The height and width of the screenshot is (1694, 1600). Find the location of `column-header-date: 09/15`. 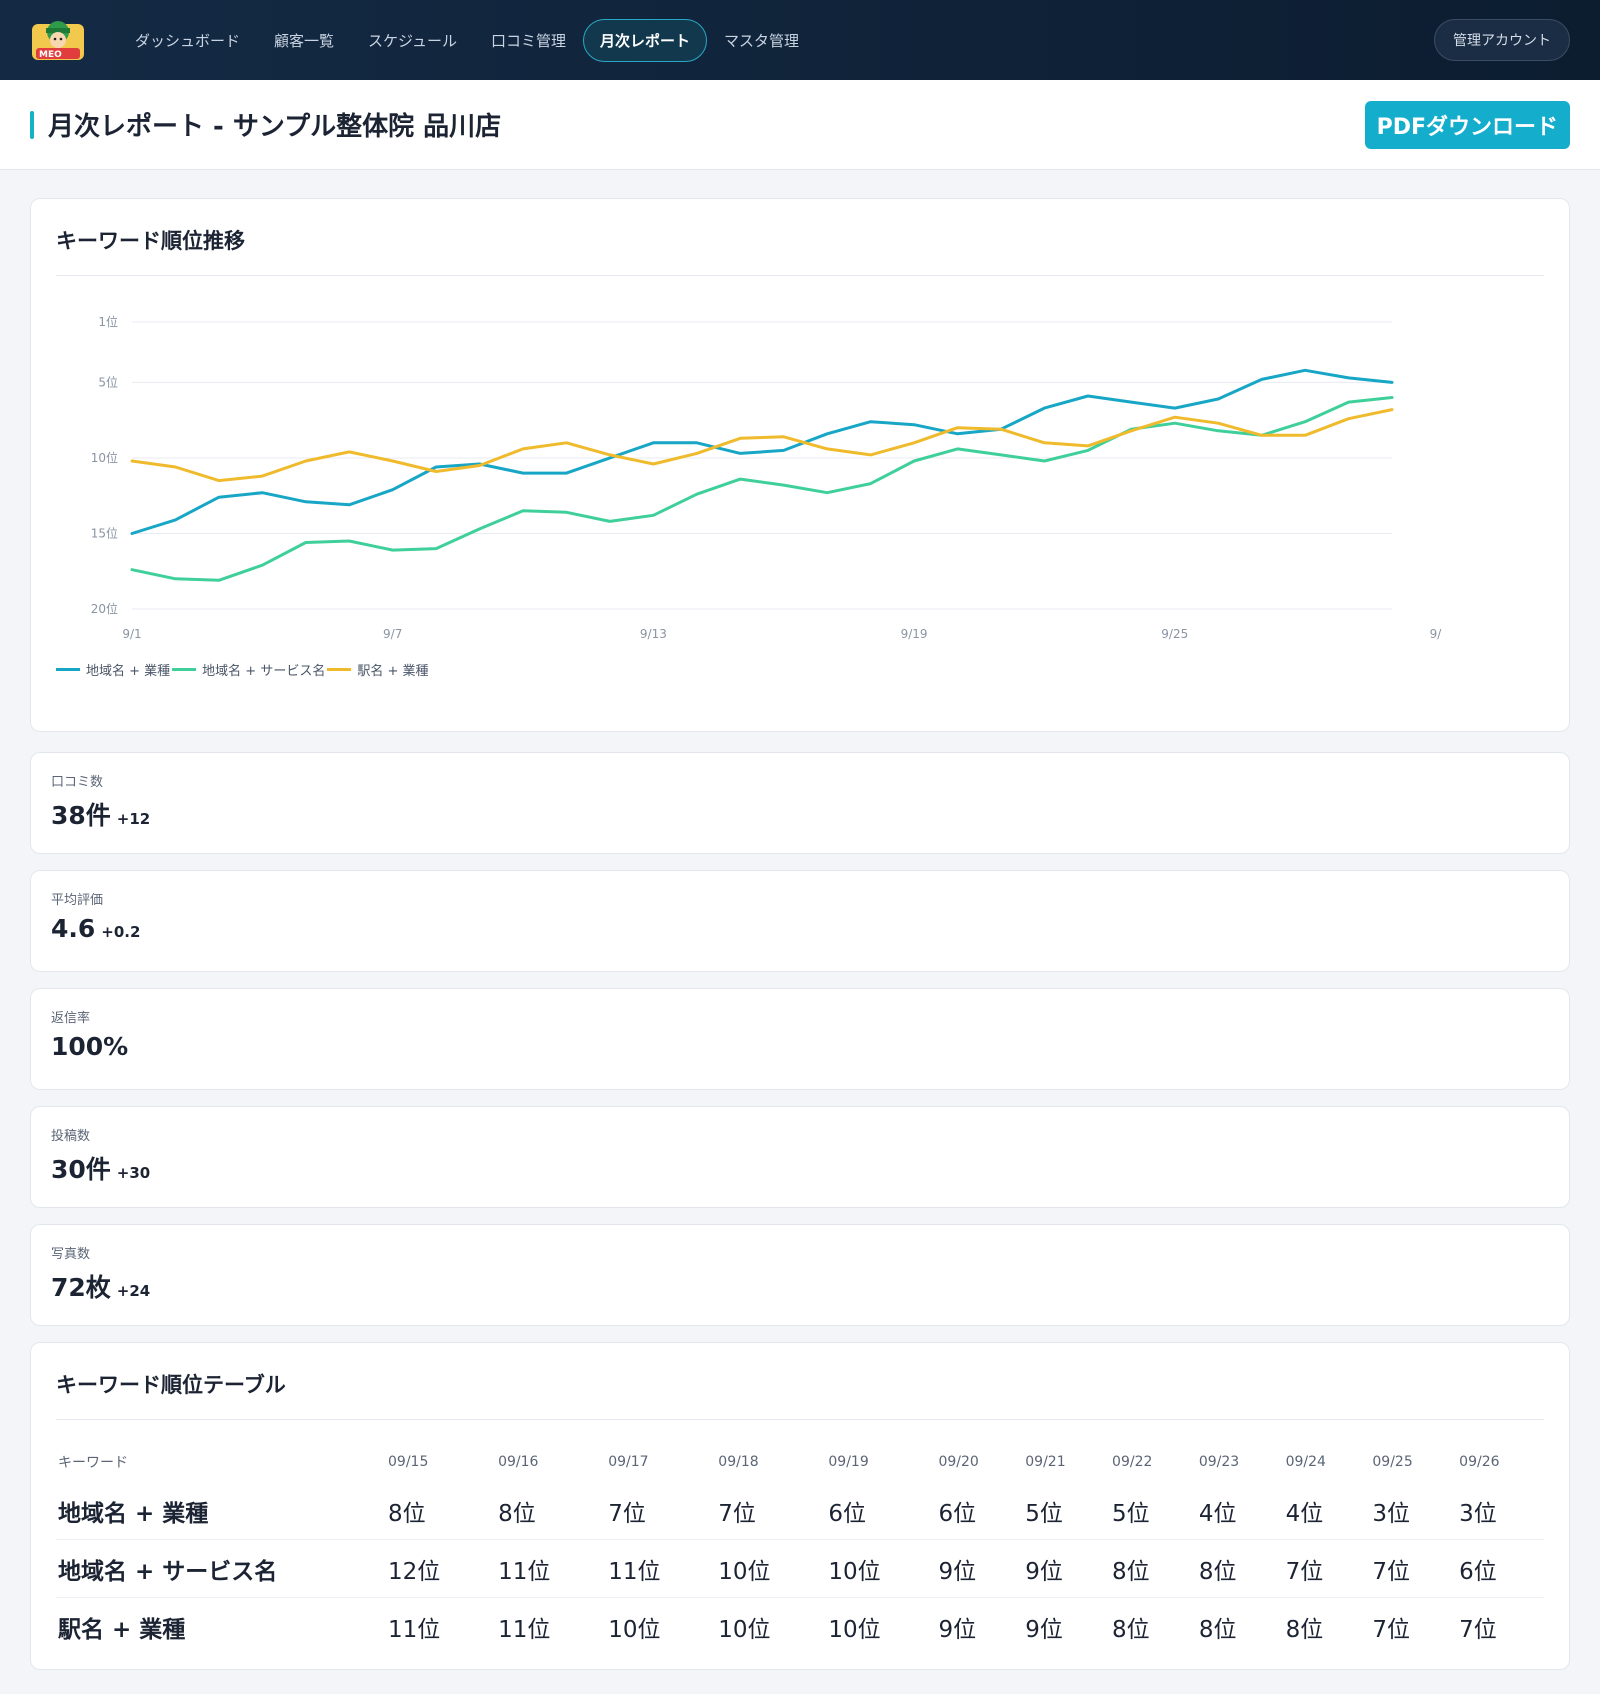

column-header-date: 09/15 is located at coordinates (408, 1462).